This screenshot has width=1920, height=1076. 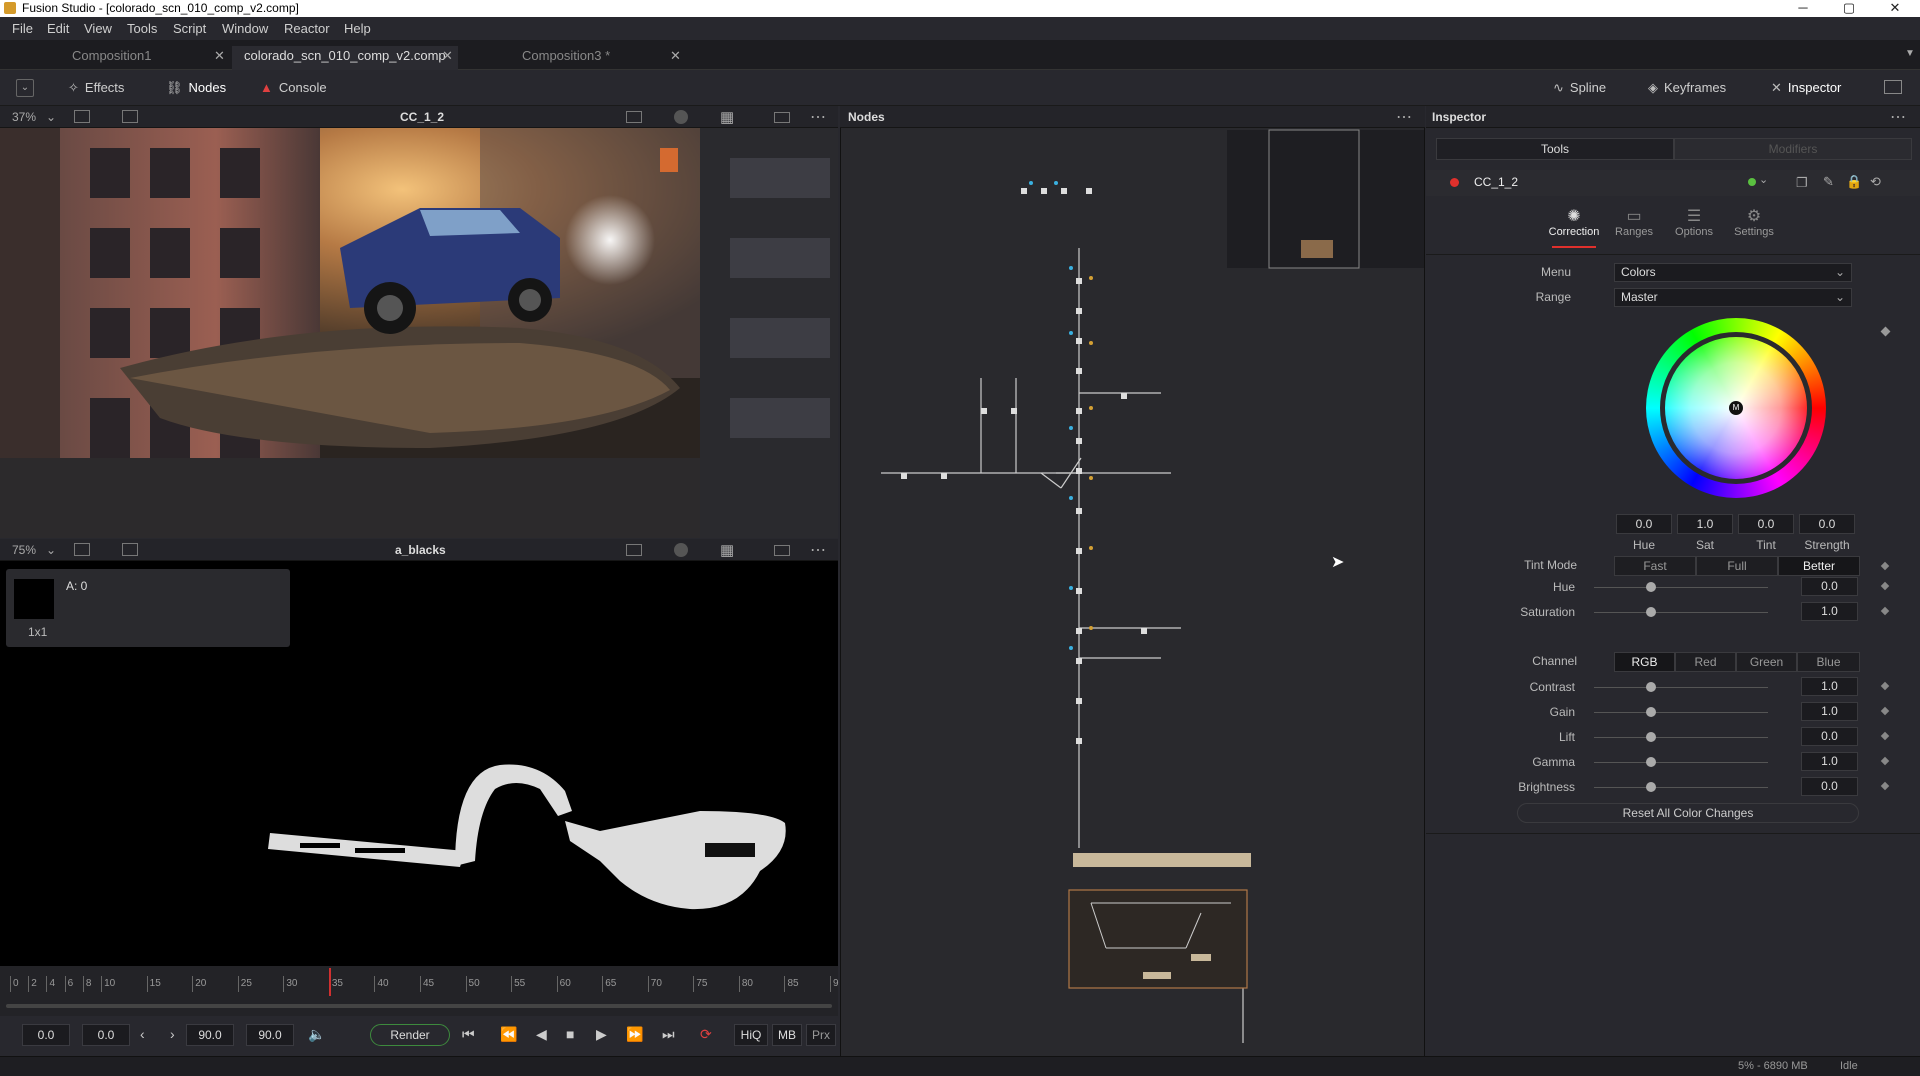 I want to click on channel-red: Red, so click(x=1705, y=662).